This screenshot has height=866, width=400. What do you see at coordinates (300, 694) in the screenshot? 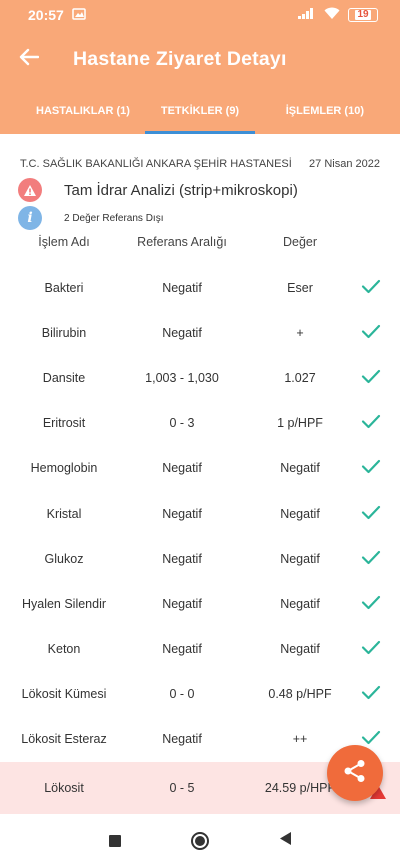
I see `test-value: 0.48 p/HPF` at bounding box center [300, 694].